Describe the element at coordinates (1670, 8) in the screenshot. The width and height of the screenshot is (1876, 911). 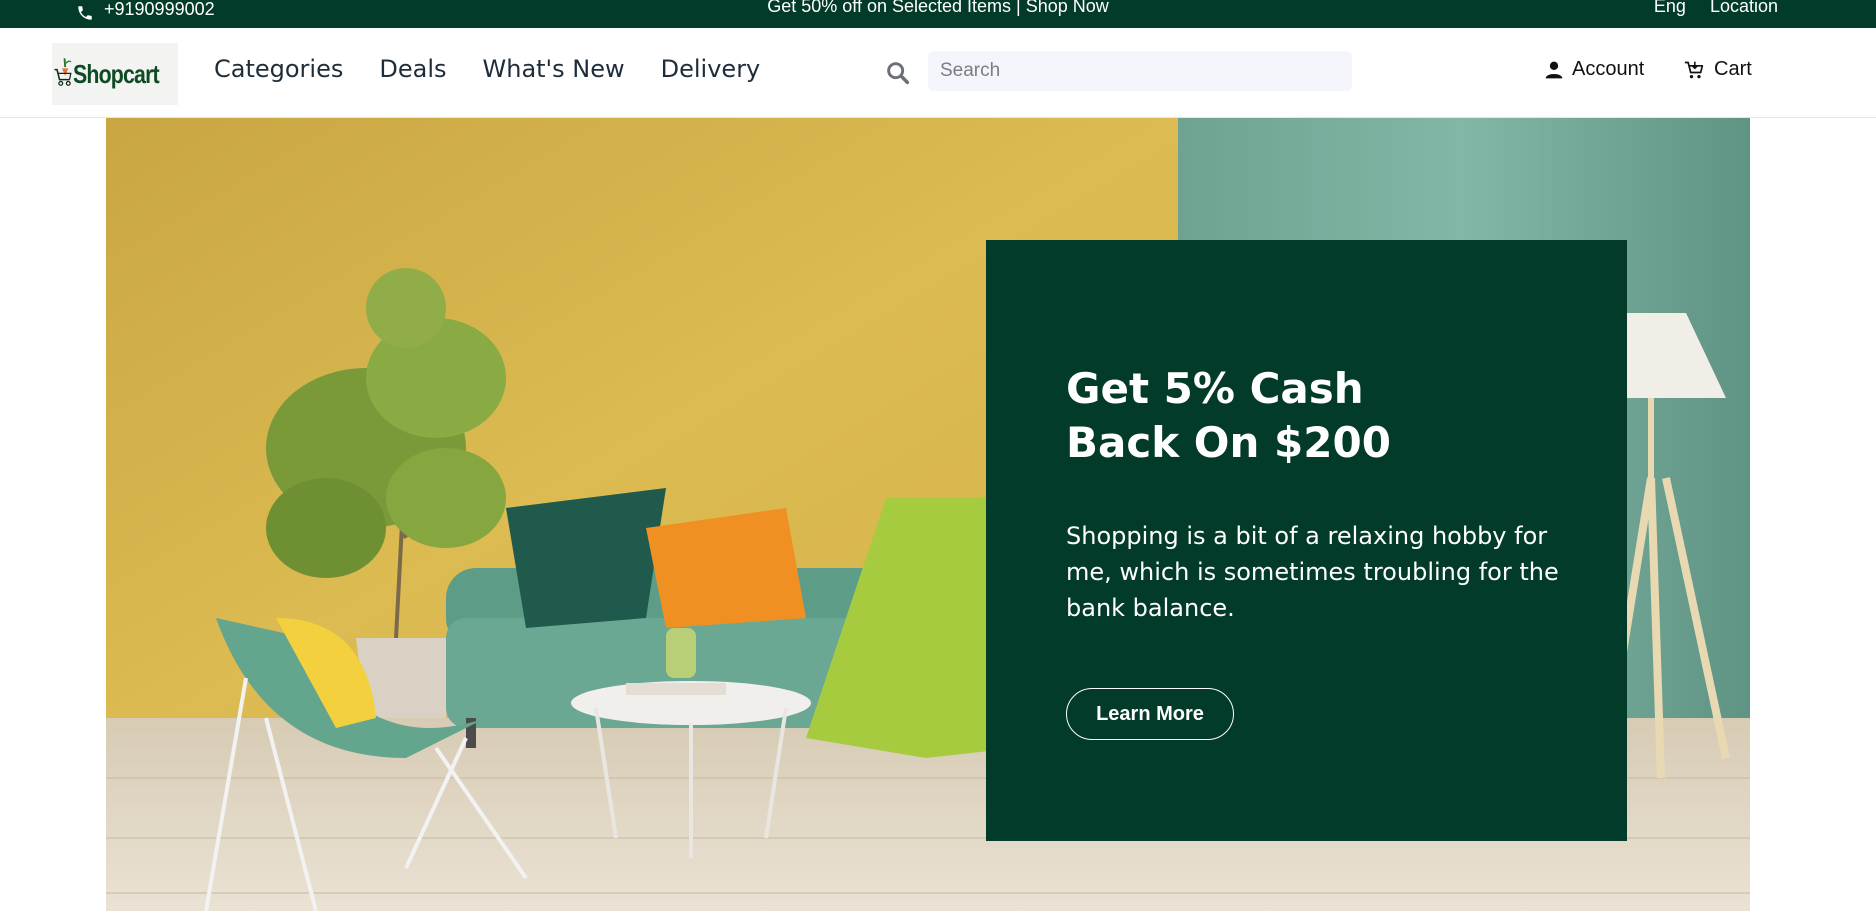
I see `language-selector: Eng` at that location.